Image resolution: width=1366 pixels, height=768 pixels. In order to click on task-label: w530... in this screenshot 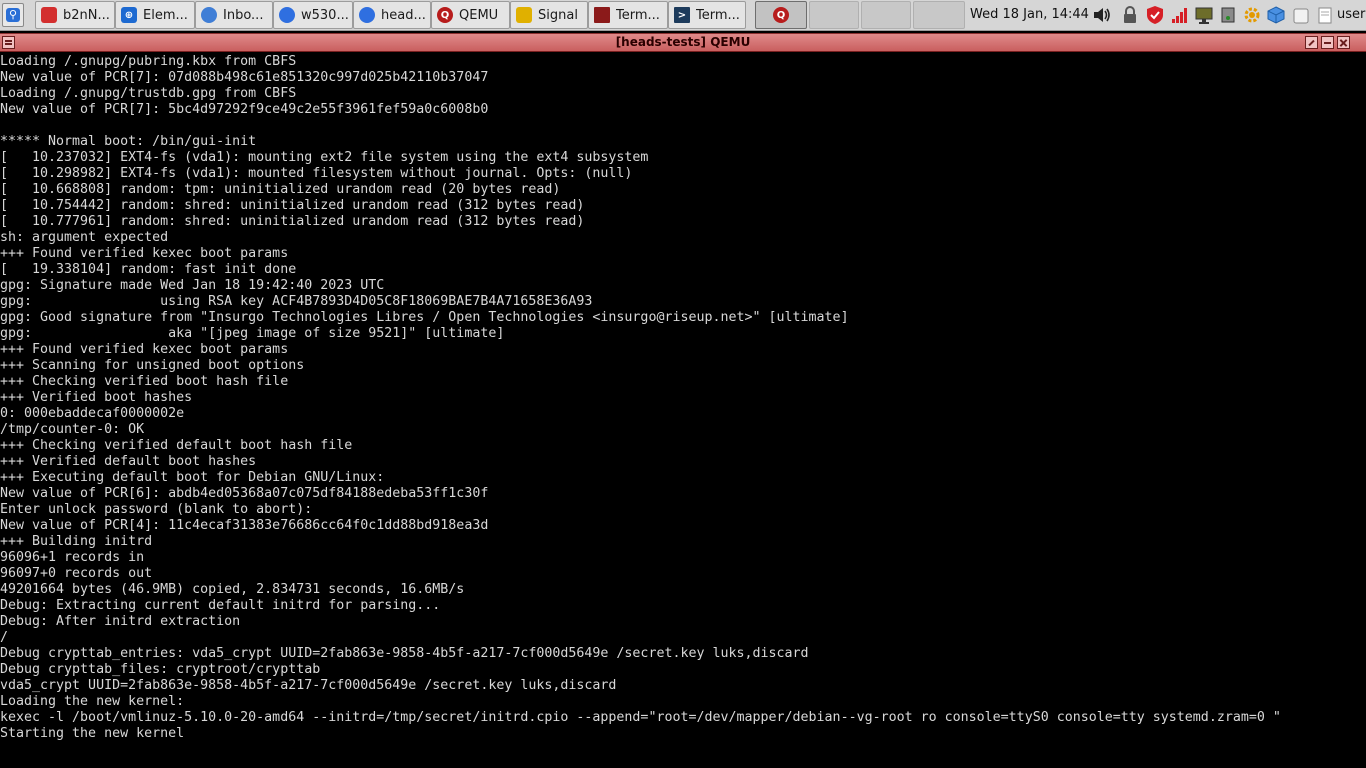, I will do `click(325, 15)`.